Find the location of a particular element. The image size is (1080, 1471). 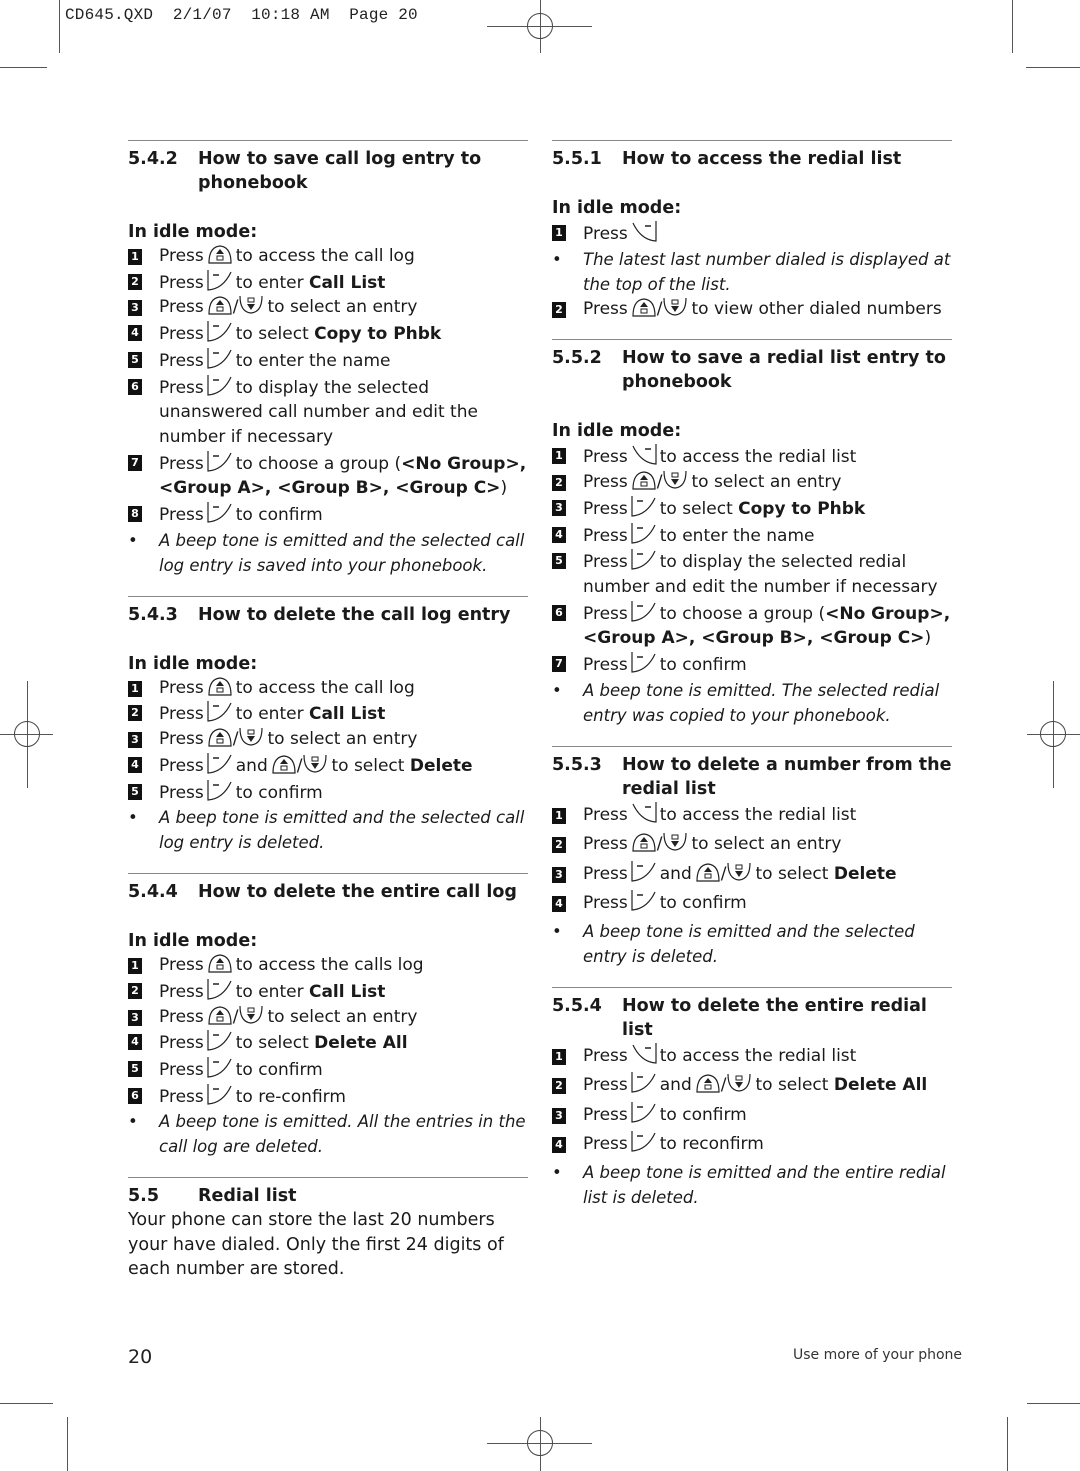

step: 3 Press and / to select Delete is located at coordinates (752, 875).